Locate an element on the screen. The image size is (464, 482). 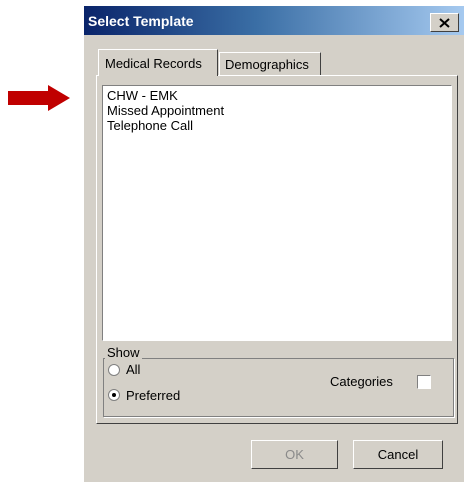
show-group-legend: Show is located at coordinates (123, 352).